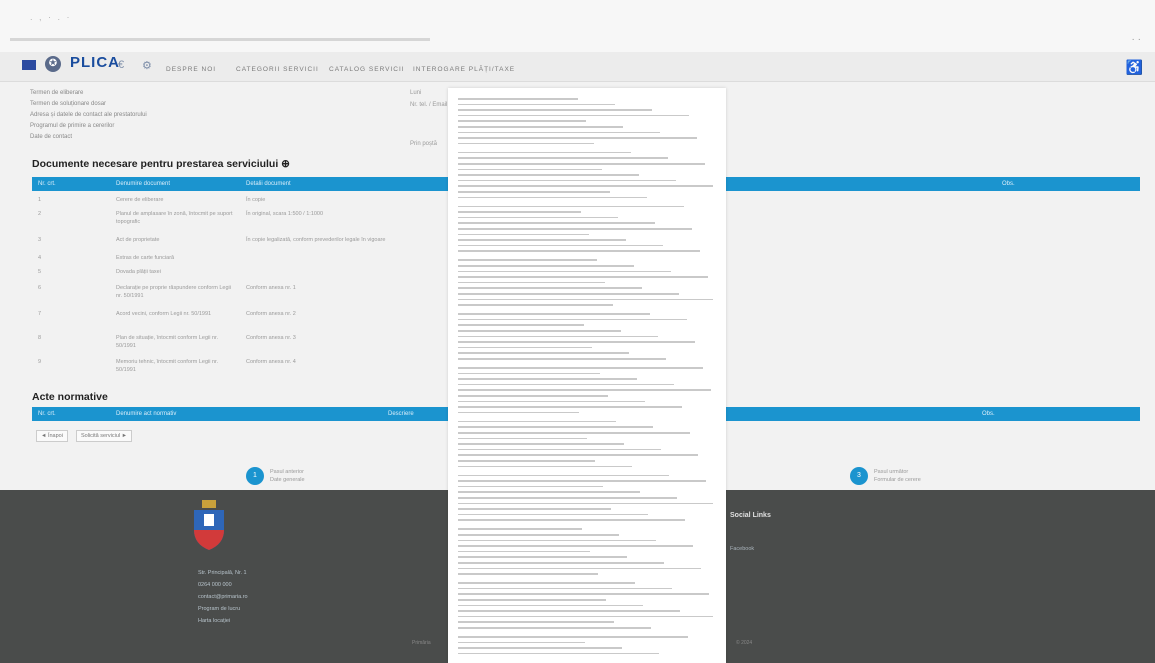  What do you see at coordinates (222, 573) in the screenshot?
I see `footer-address: Str. Principală, Nr. 1` at bounding box center [222, 573].